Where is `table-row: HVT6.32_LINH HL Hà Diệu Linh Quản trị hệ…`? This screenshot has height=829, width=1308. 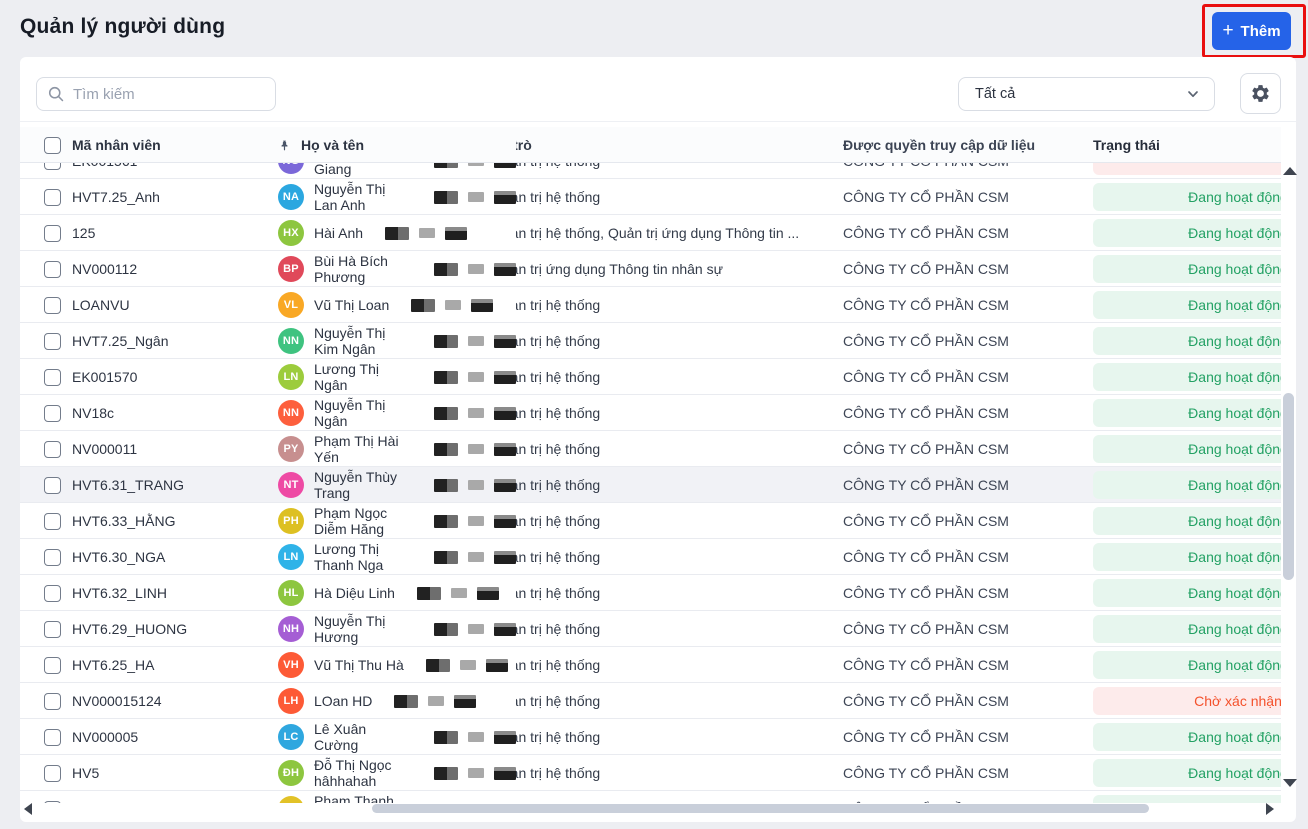 table-row: HVT6.32_LINH HL Hà Diệu Linh Quản trị hệ… is located at coordinates (650, 593).